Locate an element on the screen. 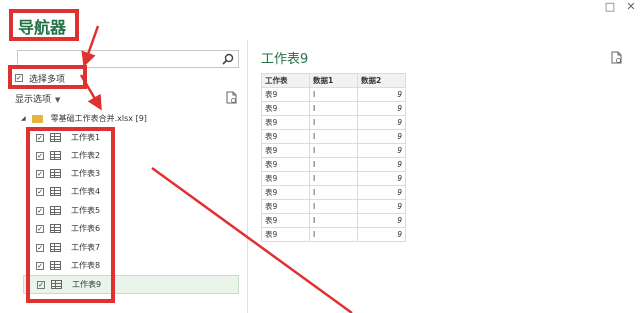  arrow-to-multi-select is located at coordinates (90, 46).